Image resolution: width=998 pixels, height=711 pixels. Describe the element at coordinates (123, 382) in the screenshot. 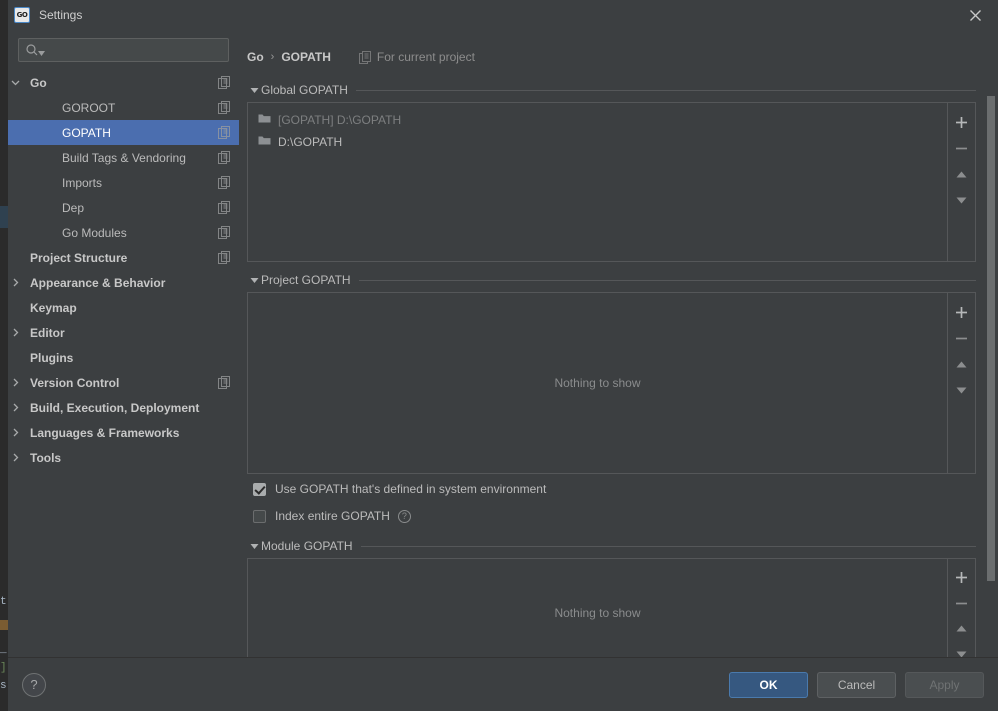

I see `sidebar-item-version-control: Version Control` at that location.